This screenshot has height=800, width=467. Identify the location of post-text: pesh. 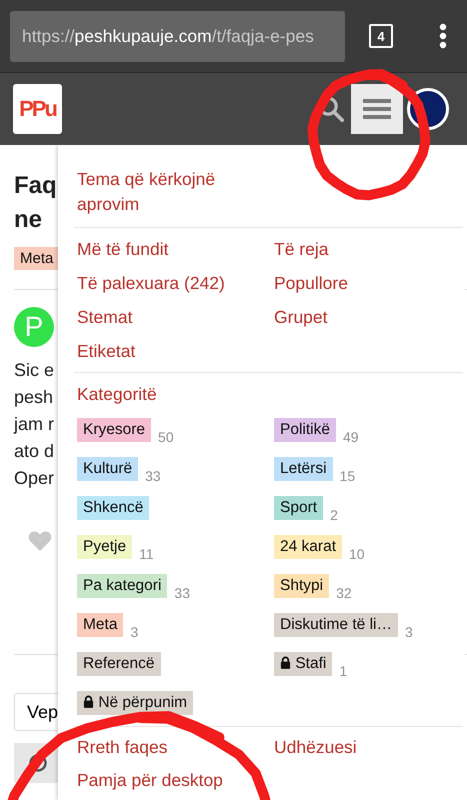
(34, 397).